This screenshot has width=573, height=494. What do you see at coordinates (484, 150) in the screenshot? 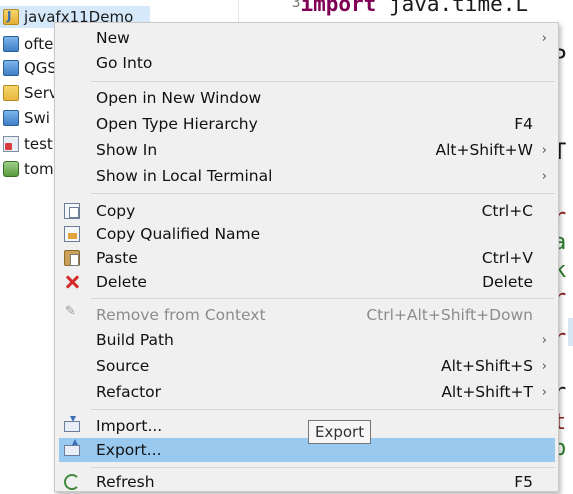
I see `menu-item-shortcut: Alt+Shift+W` at bounding box center [484, 150].